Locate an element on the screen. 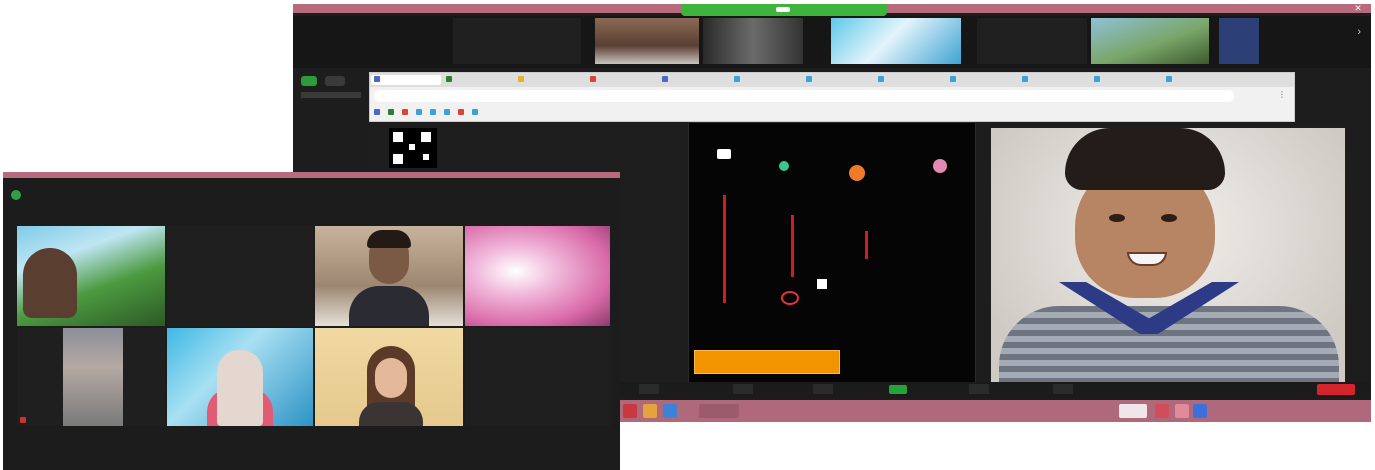 This screenshot has height=470, width=1375. reactions-button is located at coordinates (1063, 389).